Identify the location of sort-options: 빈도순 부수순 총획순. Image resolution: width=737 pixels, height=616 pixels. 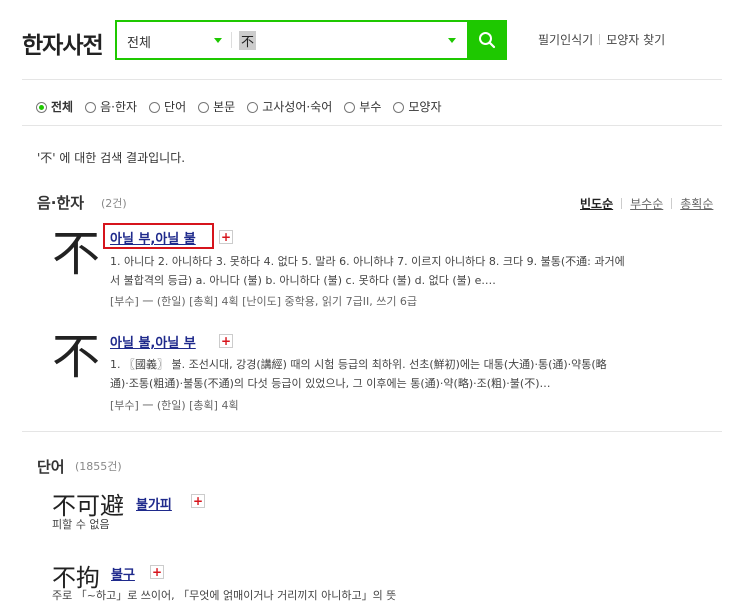
(646, 203).